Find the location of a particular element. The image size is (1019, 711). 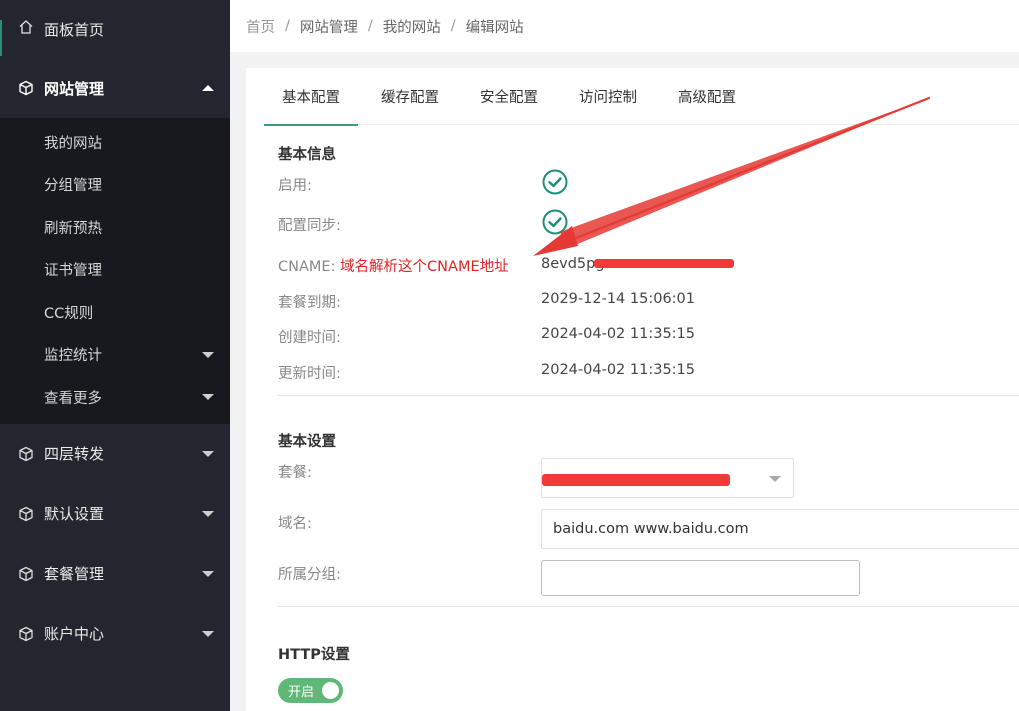

sidebar-group-website: 网站管理 is located at coordinates (115, 88).